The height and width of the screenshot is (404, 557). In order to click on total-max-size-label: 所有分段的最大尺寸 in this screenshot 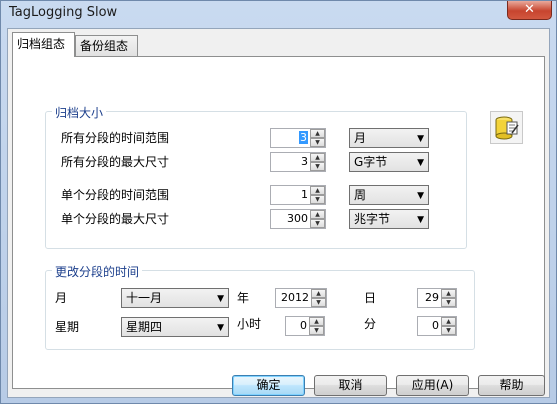, I will do `click(115, 162)`.